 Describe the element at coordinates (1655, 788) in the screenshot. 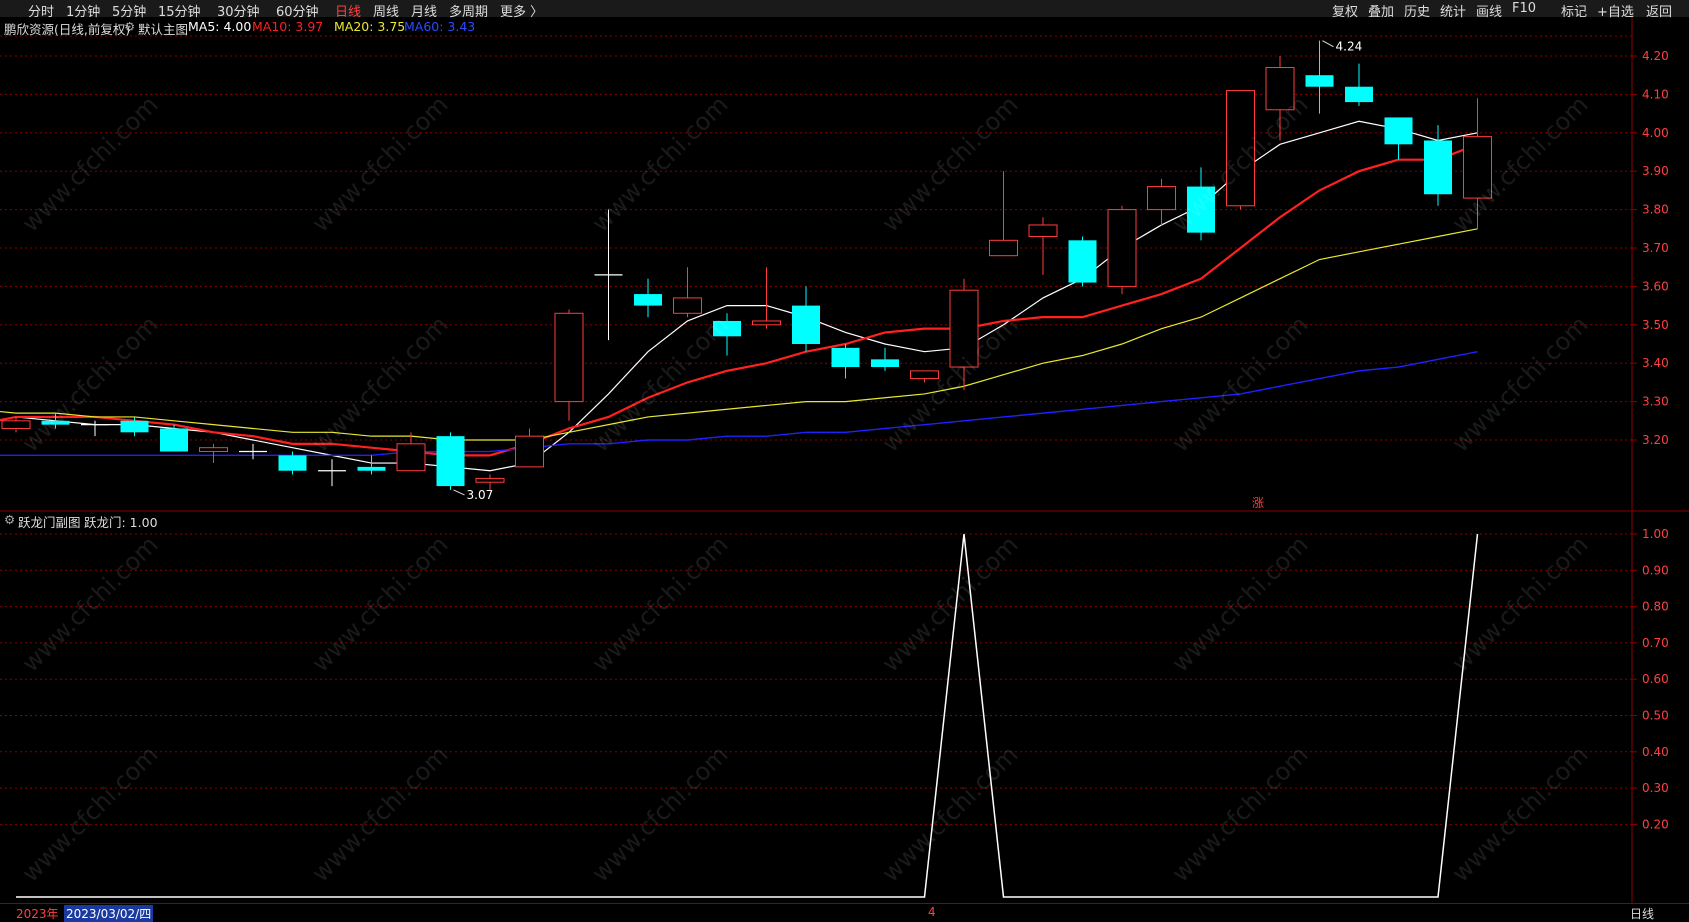

I see `sub-y-tick-label: 0.30` at that location.